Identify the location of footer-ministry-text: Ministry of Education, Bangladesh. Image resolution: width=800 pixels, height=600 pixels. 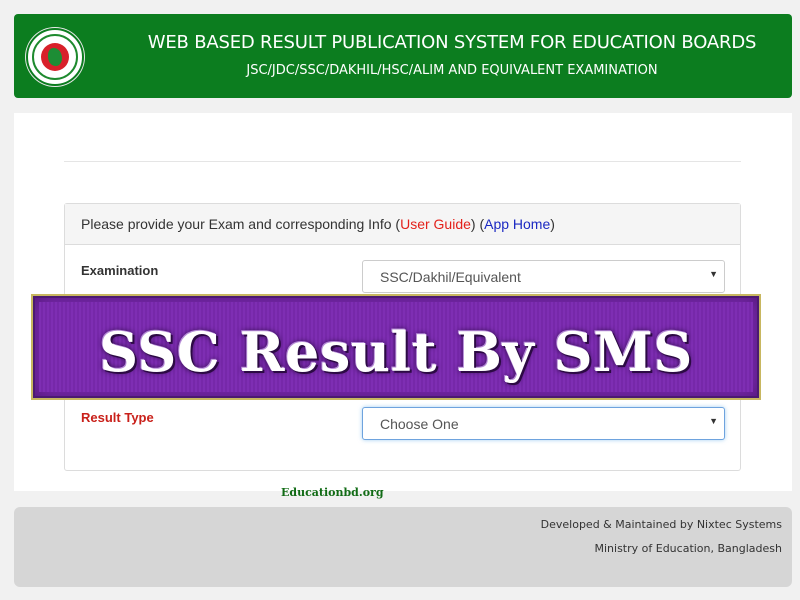
(688, 548).